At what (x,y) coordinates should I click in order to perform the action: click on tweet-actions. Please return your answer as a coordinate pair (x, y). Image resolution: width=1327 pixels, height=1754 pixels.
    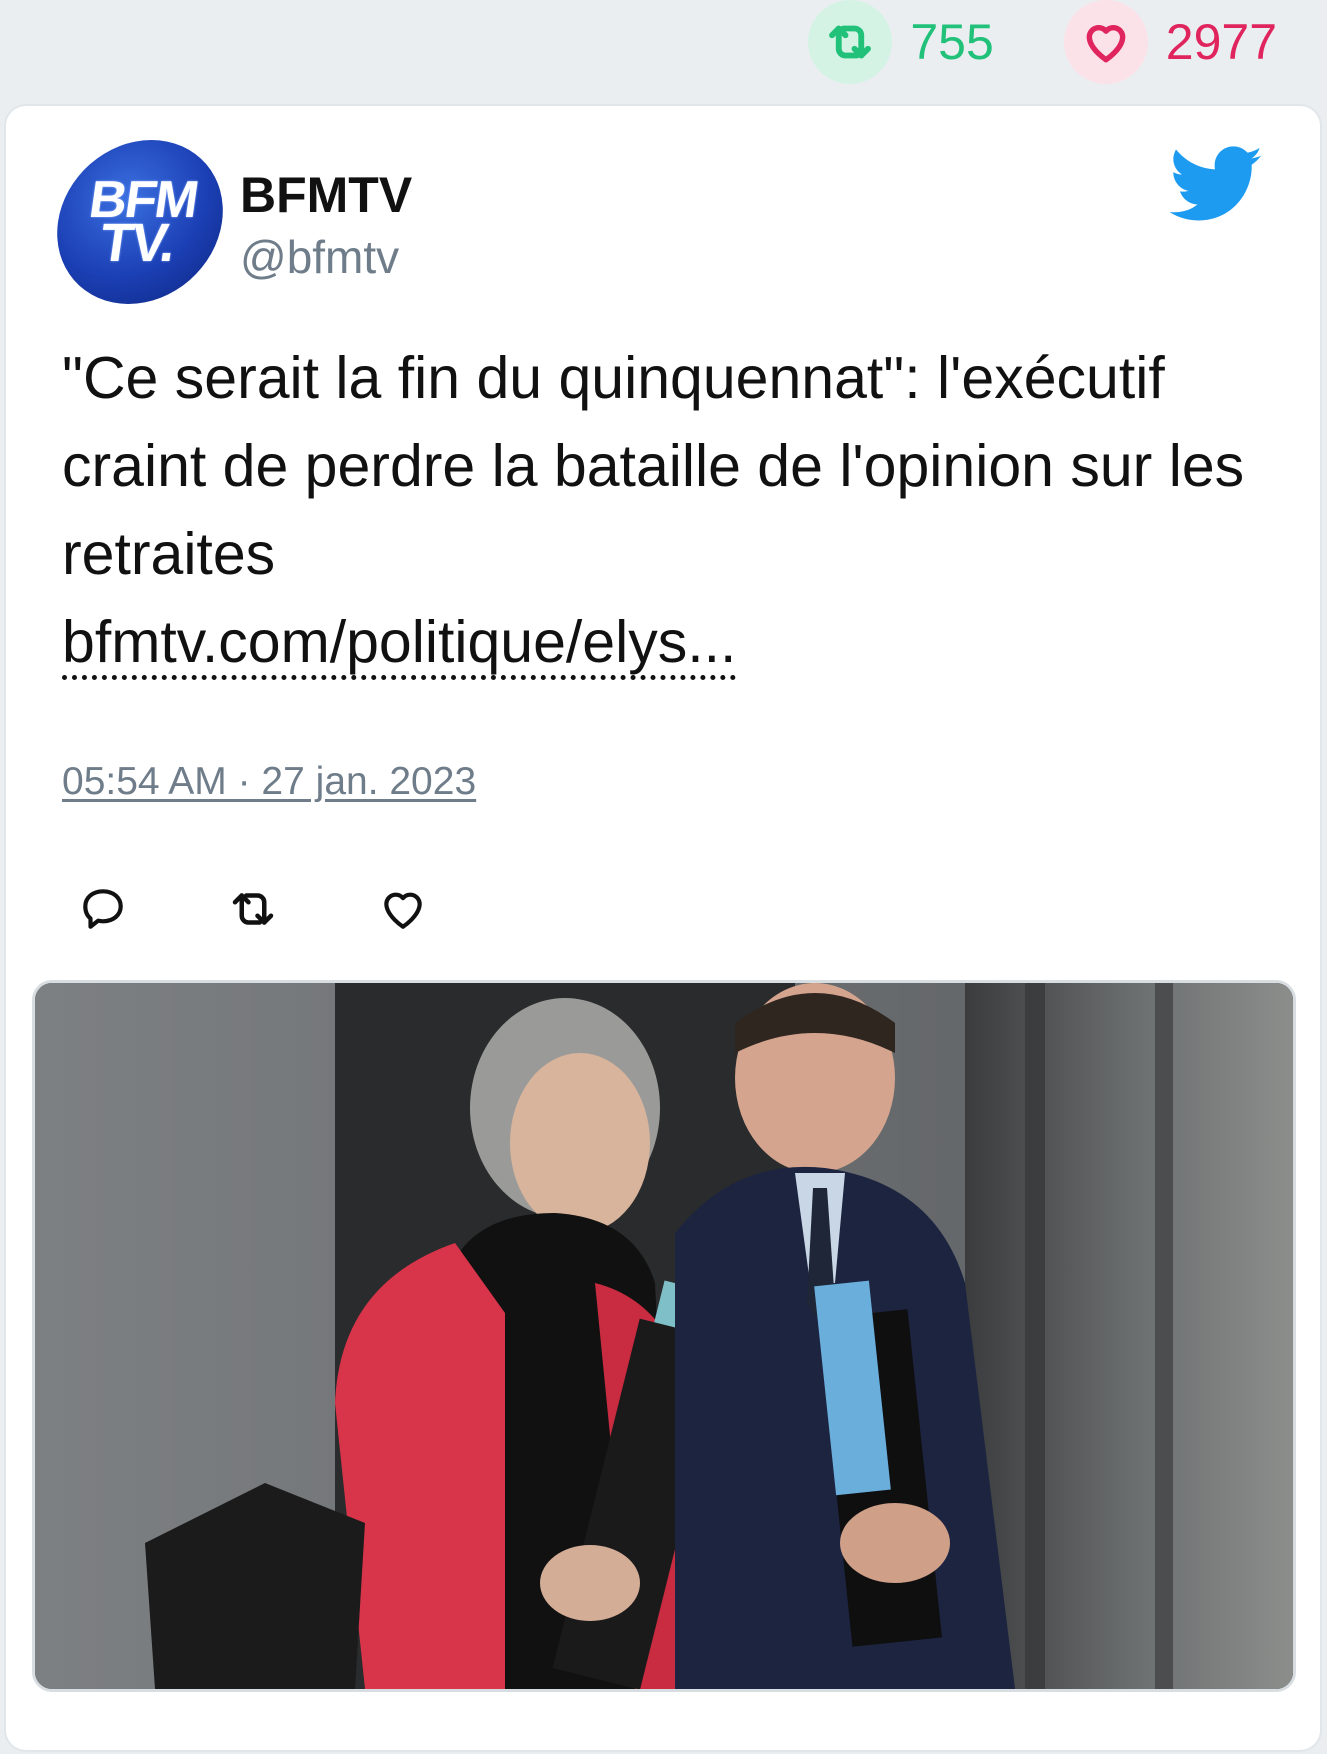
    Looking at the image, I should click on (253, 909).